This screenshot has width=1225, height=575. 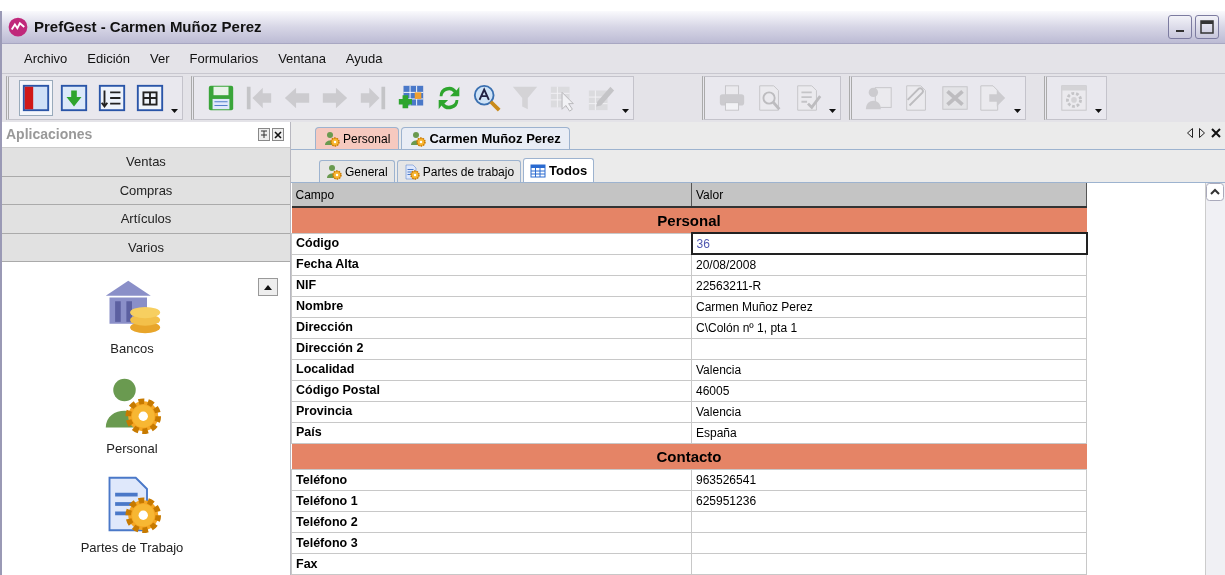 What do you see at coordinates (559, 170) in the screenshot?
I see `tab: Todos` at bounding box center [559, 170].